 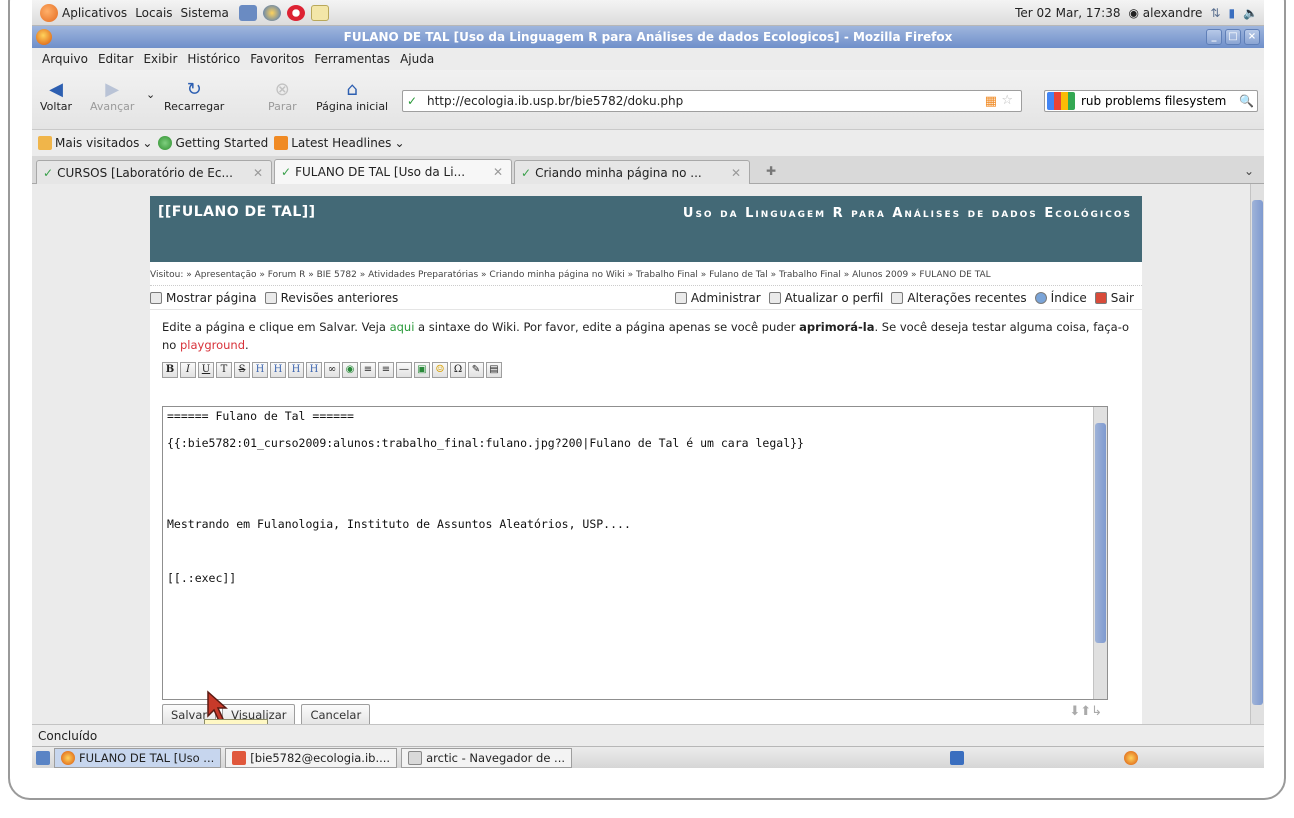 I want to click on network-icon: ⇅, so click(x=1215, y=13).